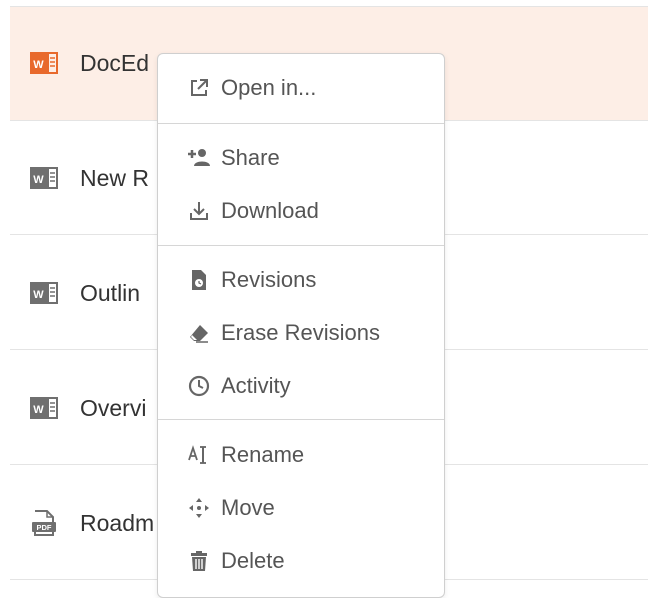 The height and width of the screenshot is (598, 648). I want to click on text-cursor-icon, so click(197, 454).